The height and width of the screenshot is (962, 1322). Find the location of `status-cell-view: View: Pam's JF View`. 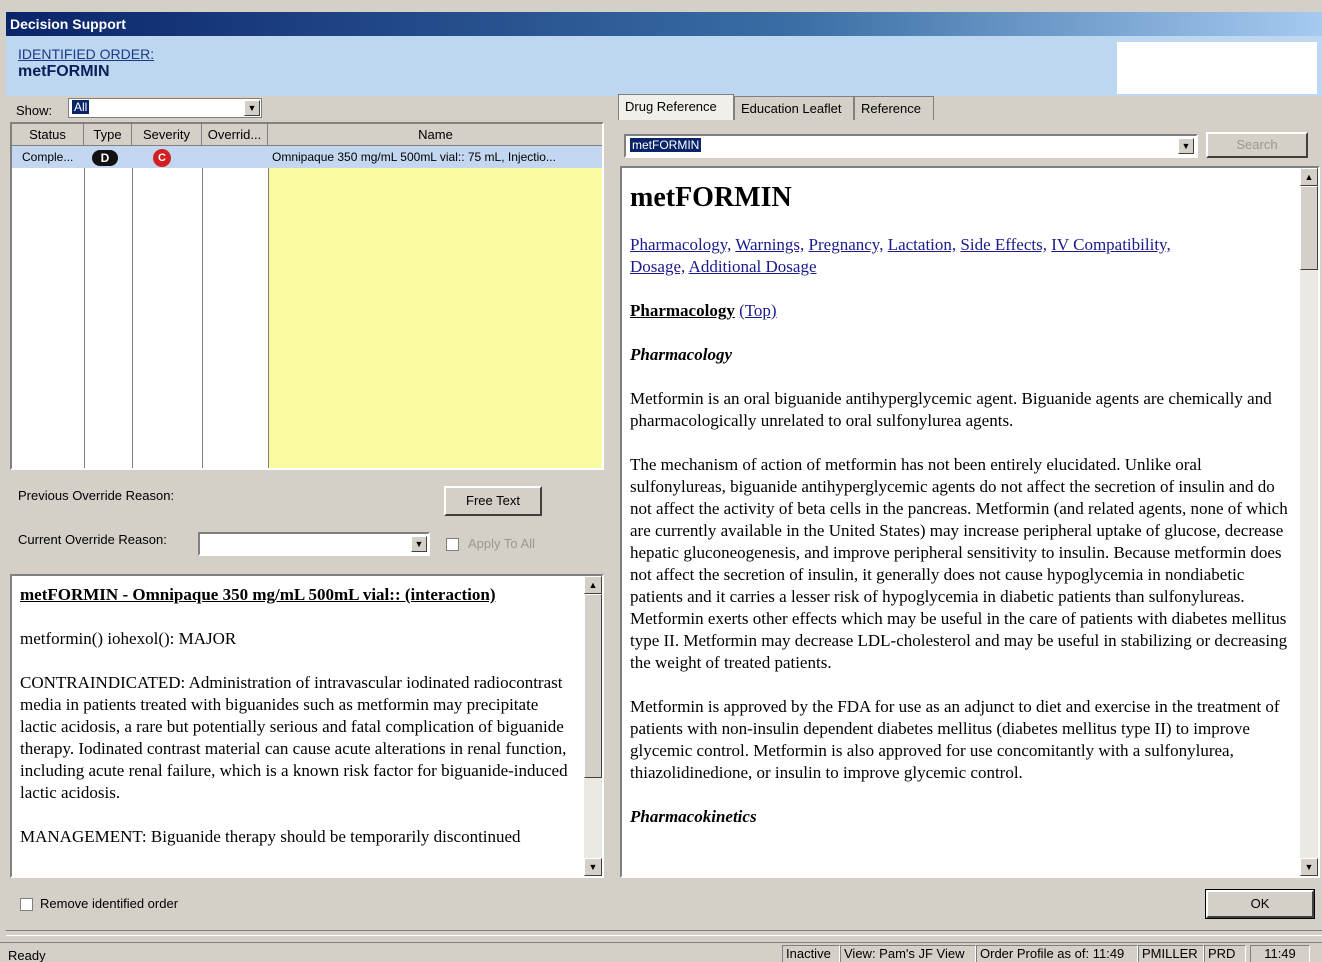

status-cell-view: View: Pam's JF View is located at coordinates (908, 953).